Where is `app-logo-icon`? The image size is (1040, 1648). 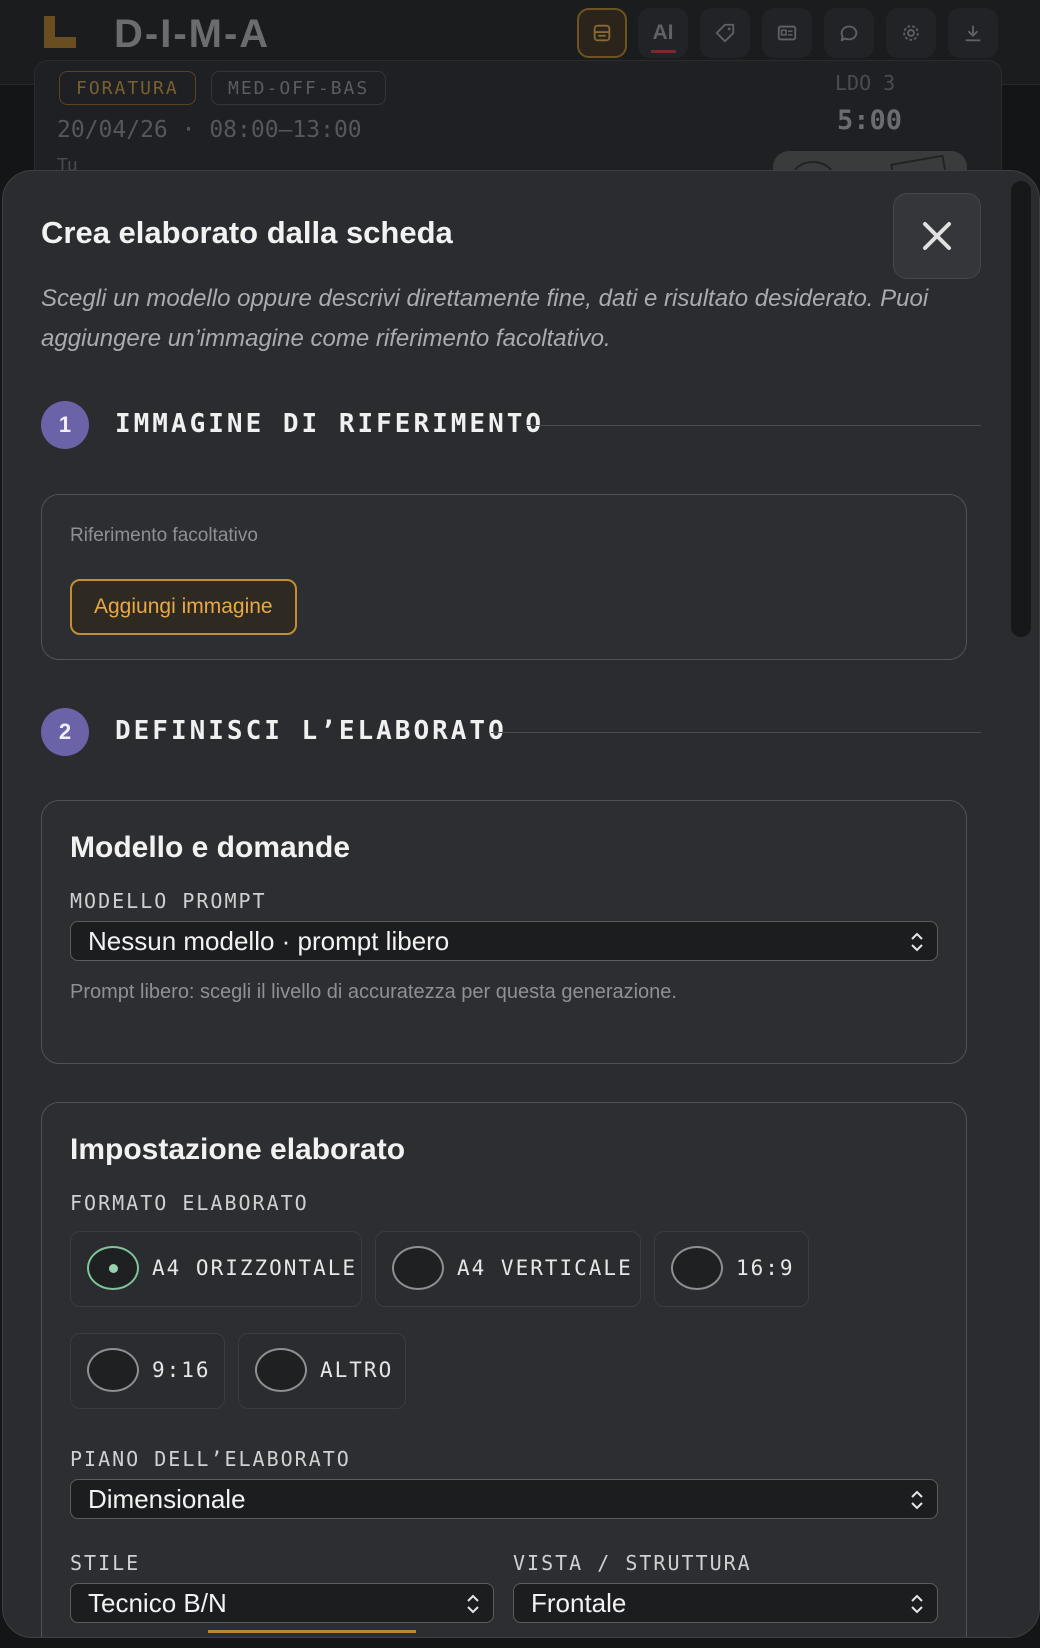
app-logo-icon is located at coordinates (60, 32).